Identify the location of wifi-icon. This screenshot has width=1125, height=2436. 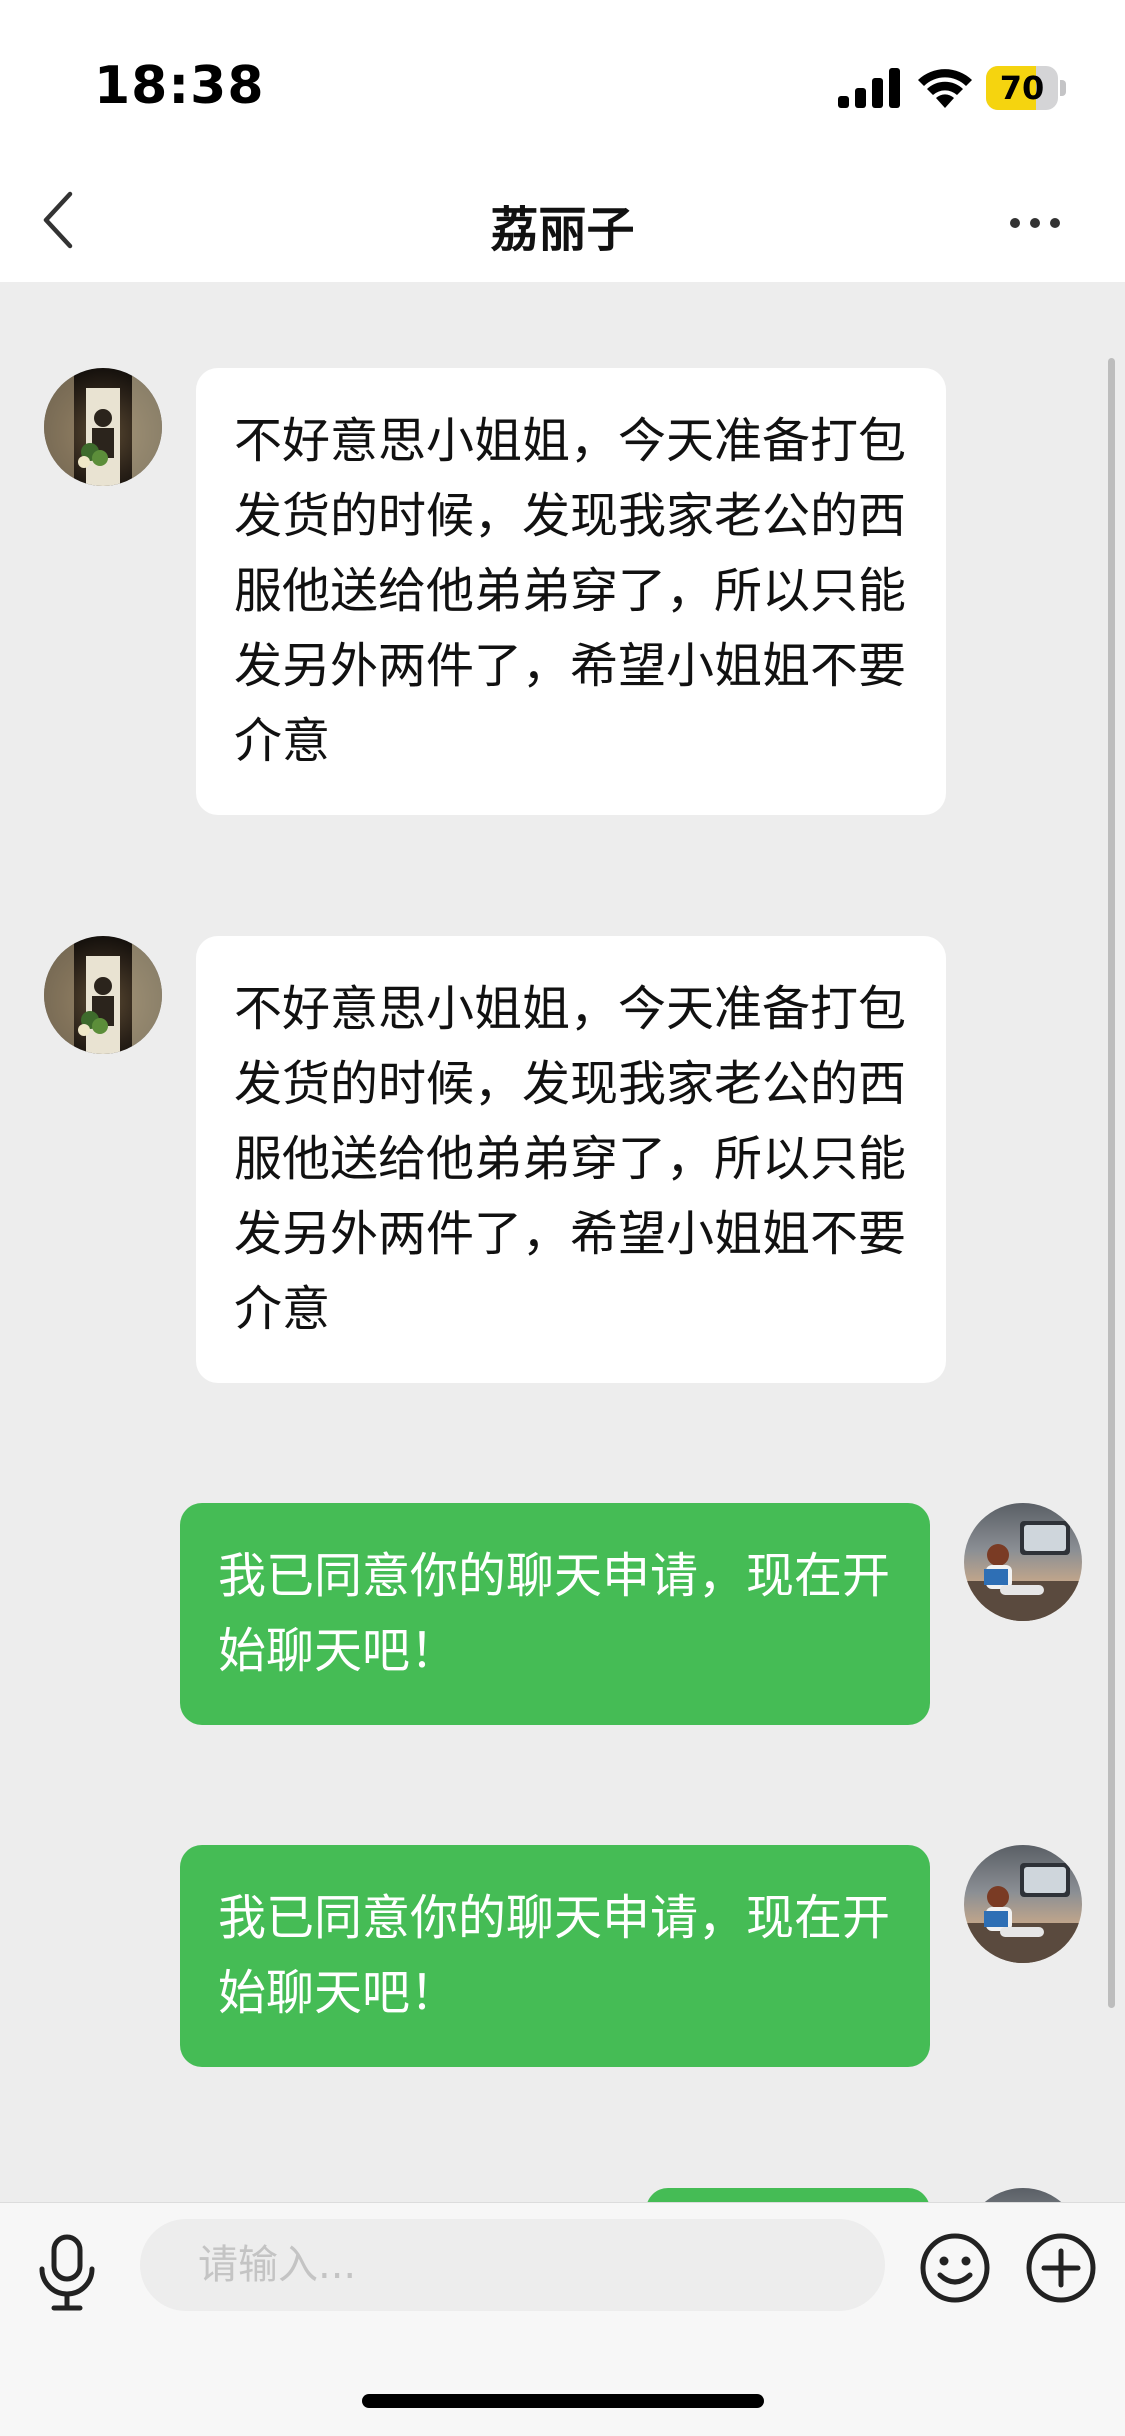
(945, 88).